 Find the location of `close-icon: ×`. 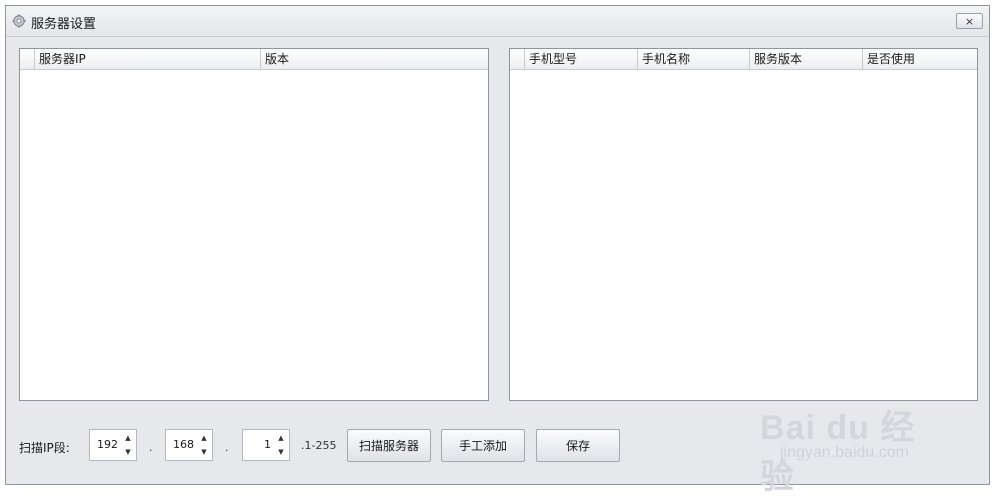

close-icon: × is located at coordinates (969, 21).